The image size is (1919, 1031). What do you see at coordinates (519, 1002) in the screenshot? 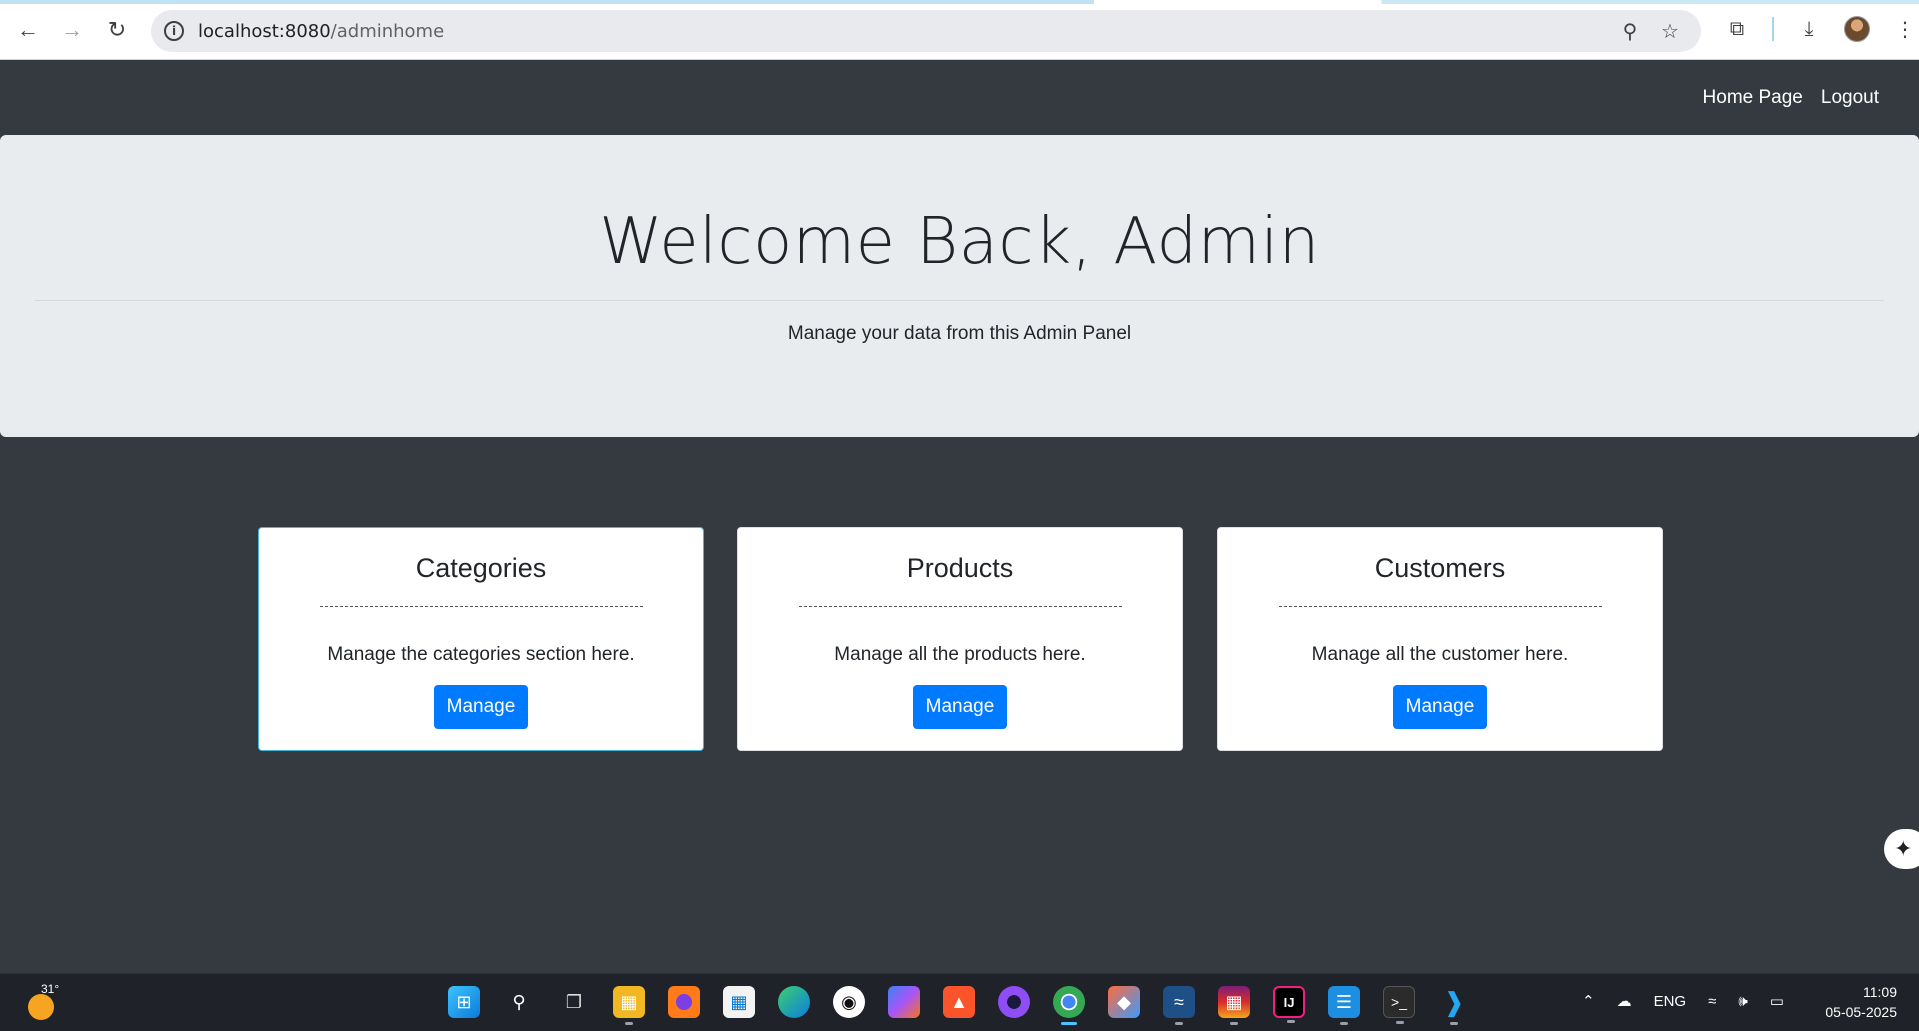
I see `search-icon: ⚲` at bounding box center [519, 1002].